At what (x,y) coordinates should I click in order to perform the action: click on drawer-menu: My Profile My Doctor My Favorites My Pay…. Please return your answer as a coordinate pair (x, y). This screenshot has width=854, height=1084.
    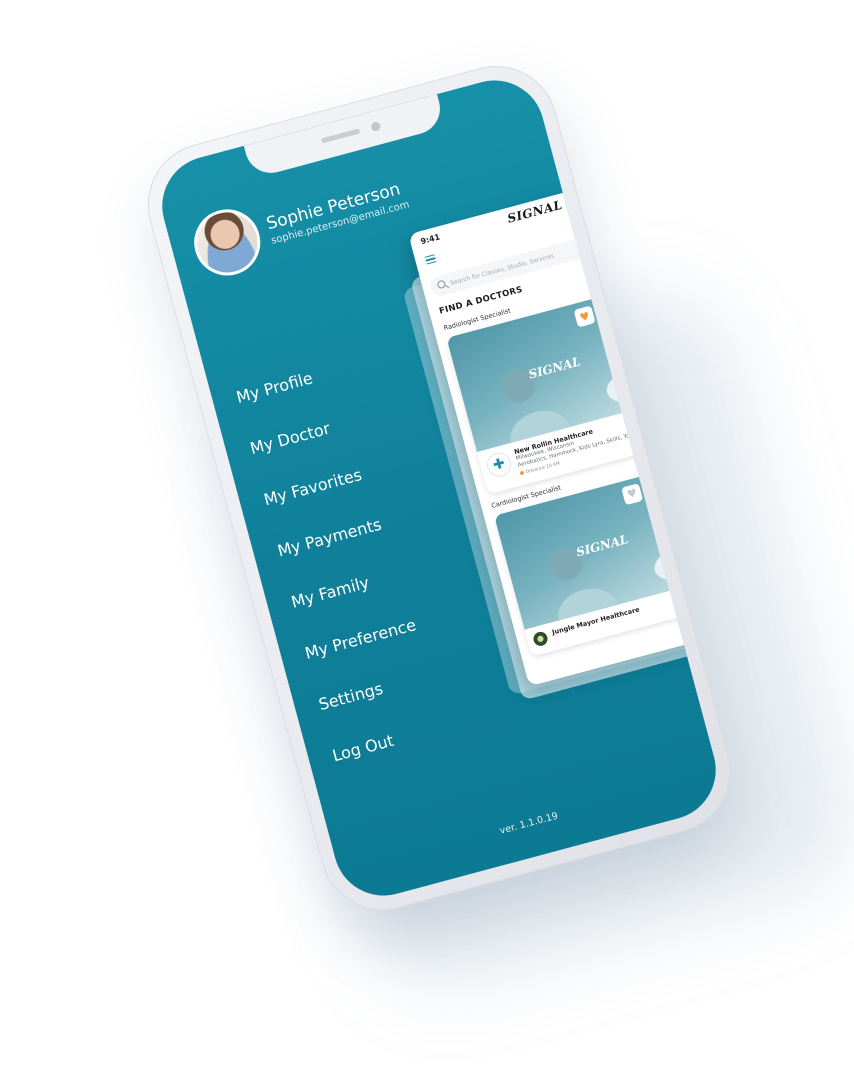
    Looking at the image, I should click on (344, 576).